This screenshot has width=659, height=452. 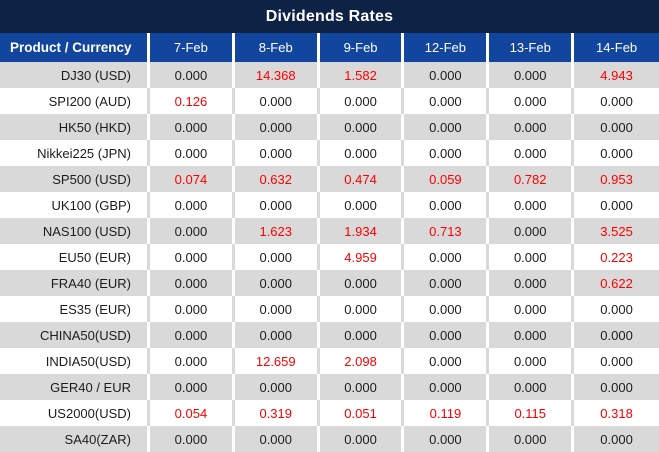 What do you see at coordinates (277, 75) in the screenshot?
I see `dividend-value-cell: 14.368` at bounding box center [277, 75].